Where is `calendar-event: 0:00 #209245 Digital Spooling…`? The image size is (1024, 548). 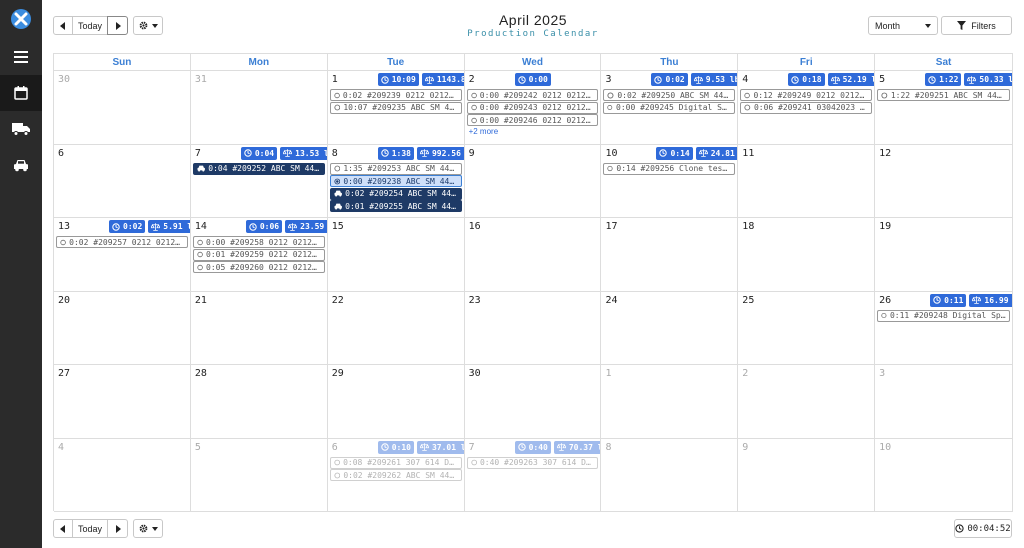
calendar-event: 0:00 #209245 Digital Spooling… is located at coordinates (669, 107).